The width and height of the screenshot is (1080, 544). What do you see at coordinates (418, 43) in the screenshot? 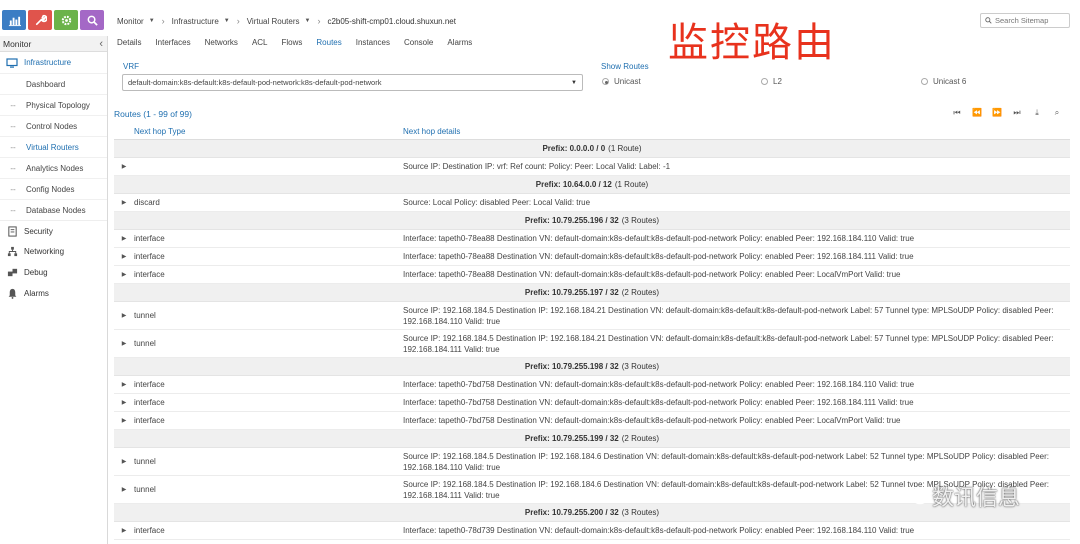
I see `tab-console: Console` at bounding box center [418, 43].